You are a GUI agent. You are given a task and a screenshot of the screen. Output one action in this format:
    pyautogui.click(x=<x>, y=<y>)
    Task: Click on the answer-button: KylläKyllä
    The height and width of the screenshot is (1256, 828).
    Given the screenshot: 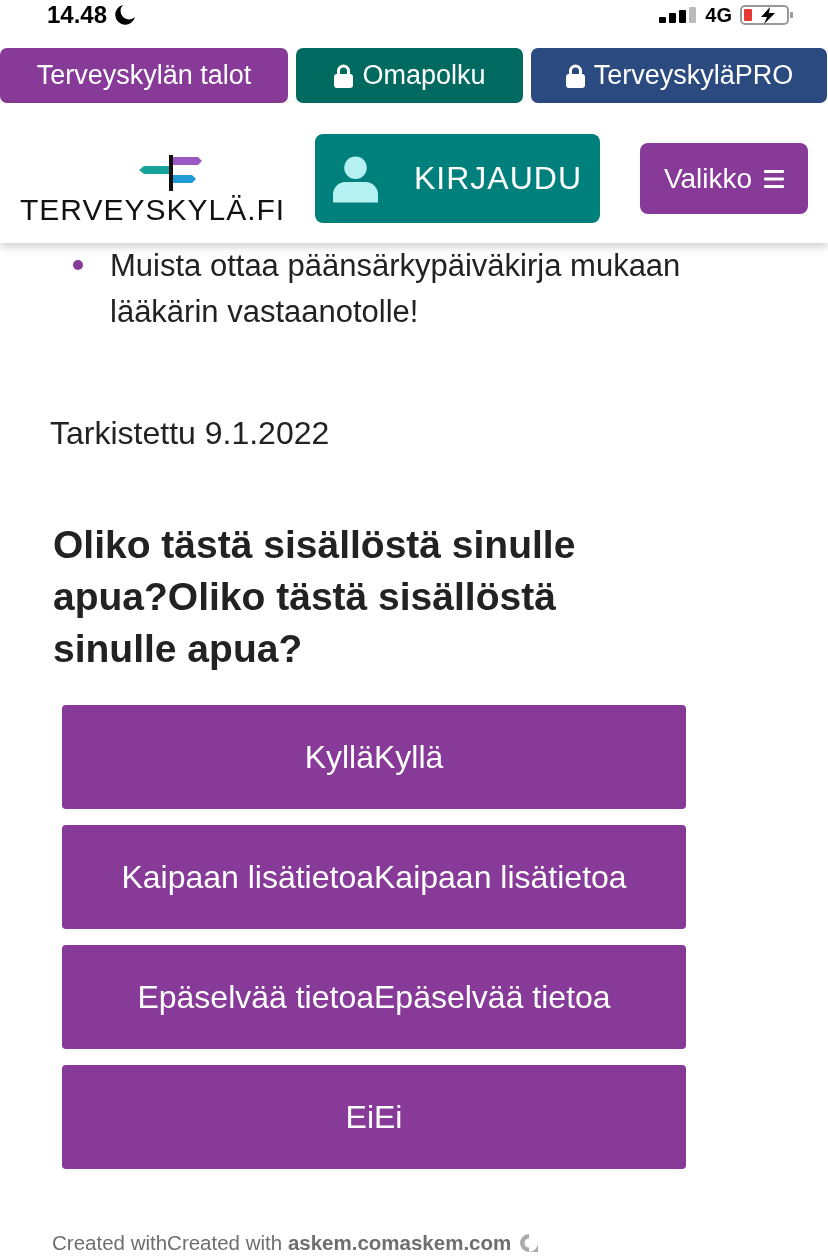 What is the action you would take?
    pyautogui.click(x=374, y=757)
    